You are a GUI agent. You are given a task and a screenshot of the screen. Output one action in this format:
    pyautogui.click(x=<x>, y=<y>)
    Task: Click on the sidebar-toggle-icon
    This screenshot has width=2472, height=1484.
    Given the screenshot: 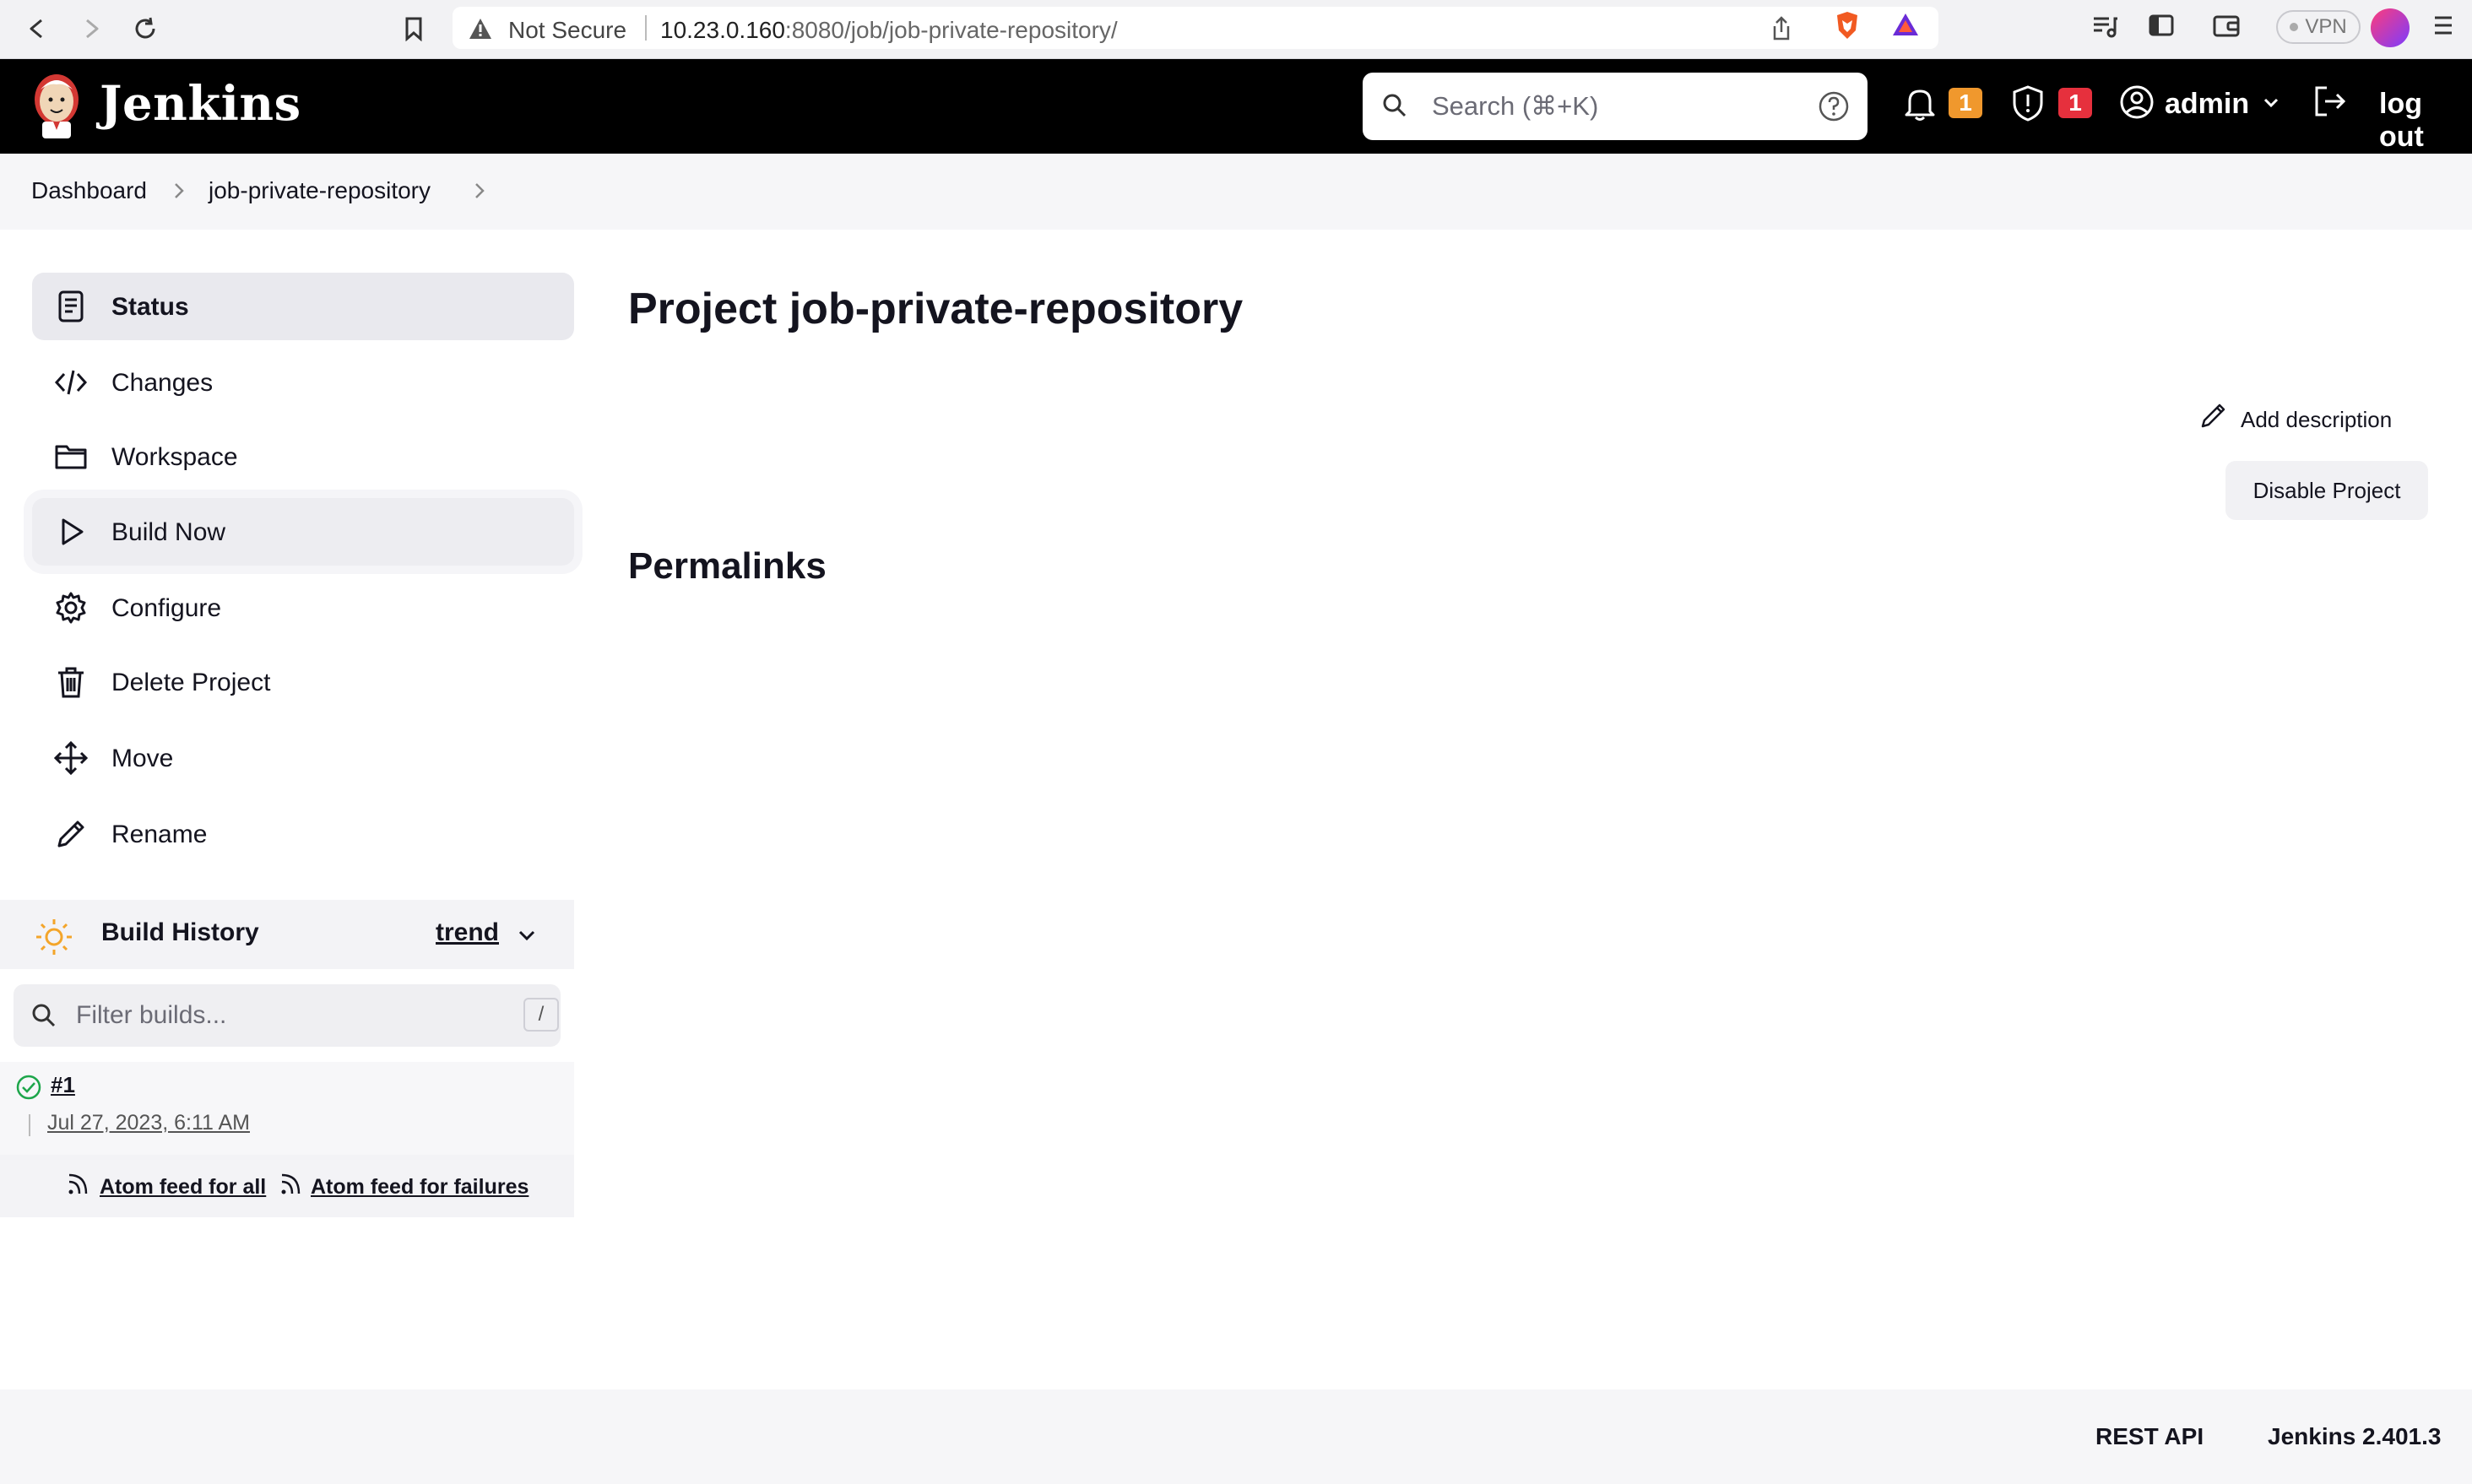 What is the action you would take?
    pyautogui.click(x=2161, y=25)
    